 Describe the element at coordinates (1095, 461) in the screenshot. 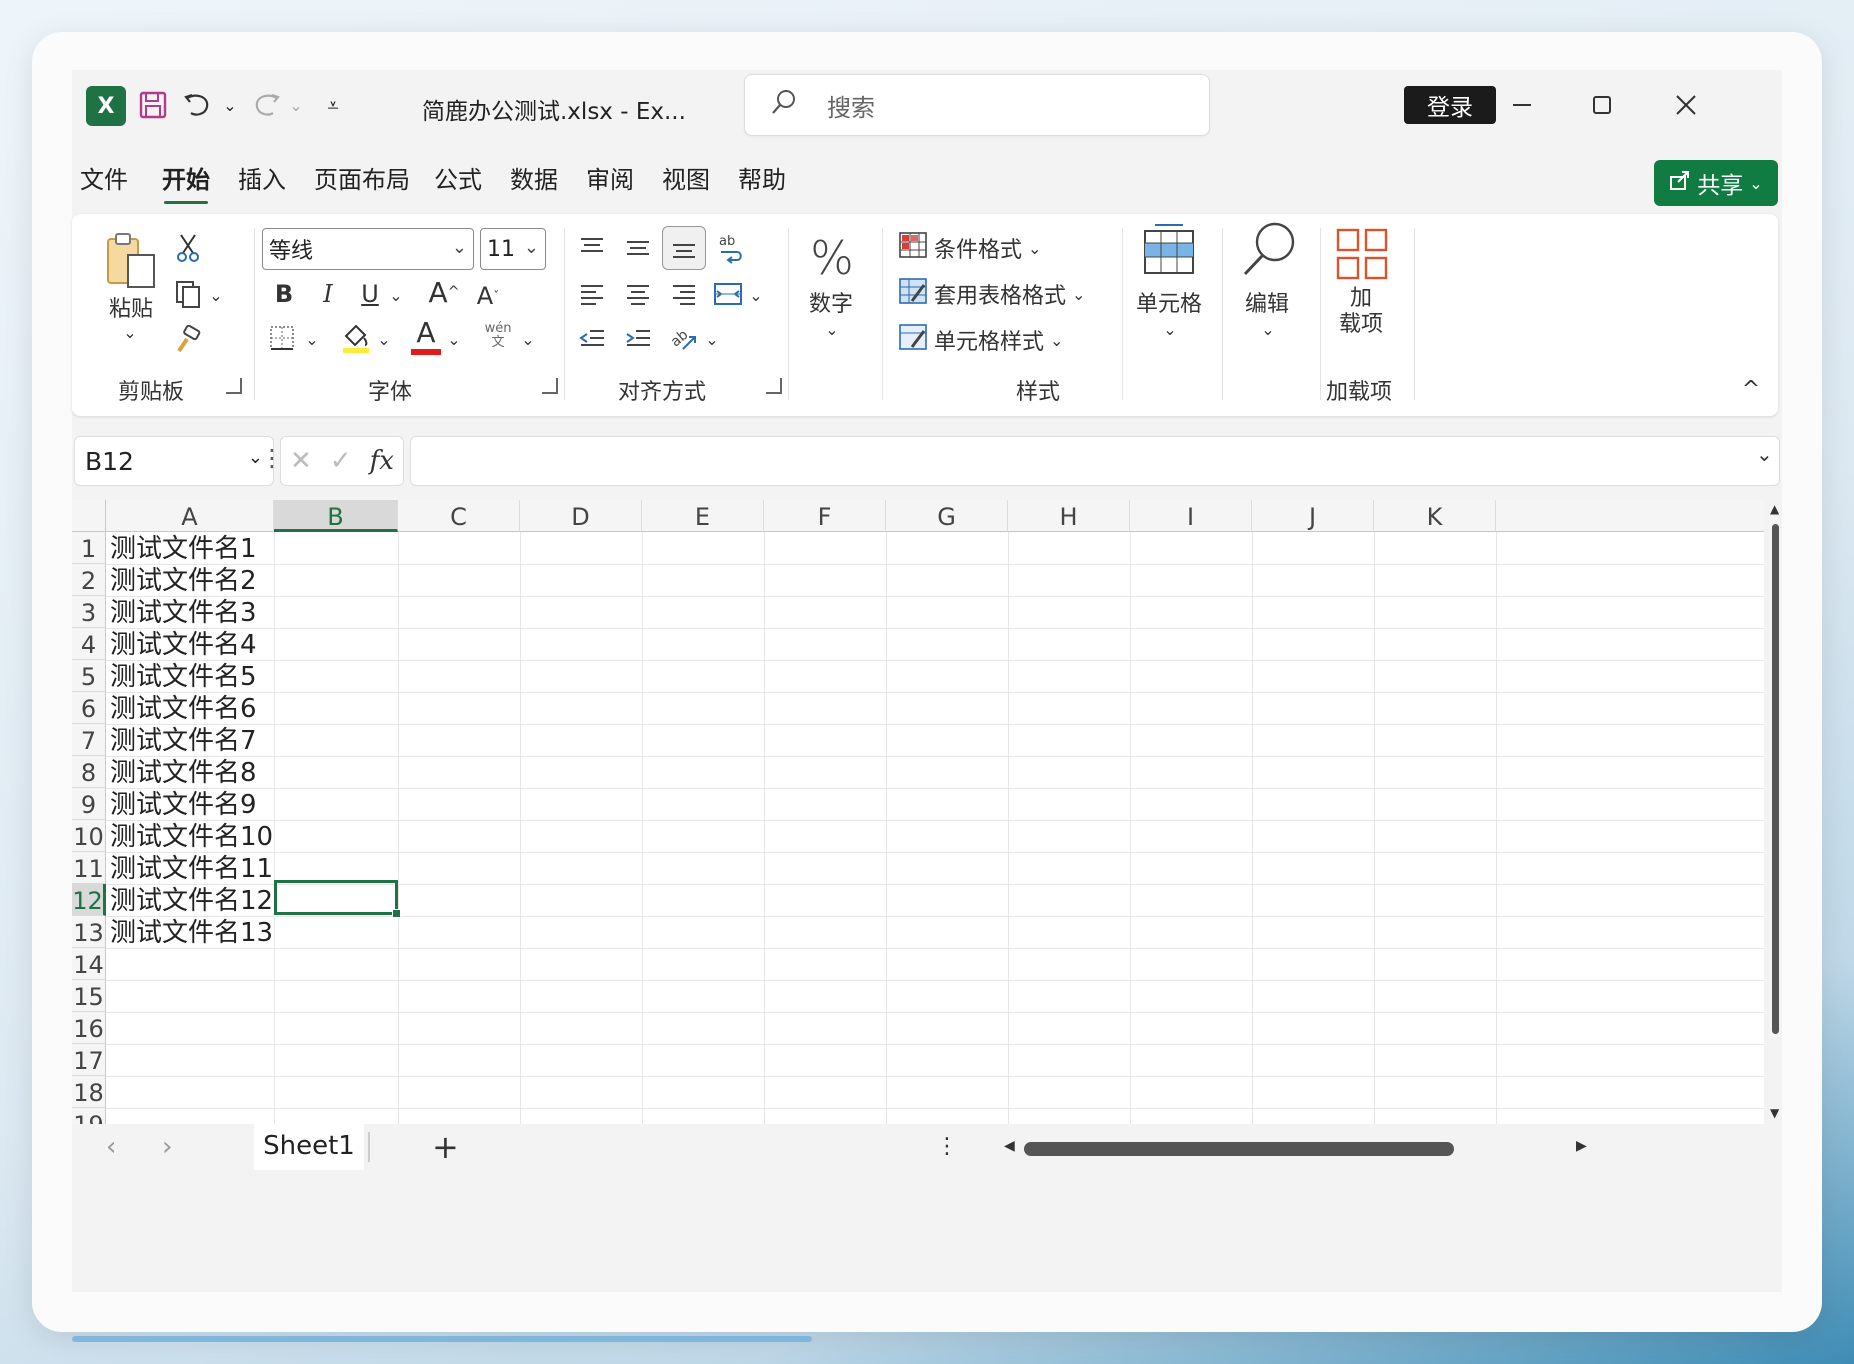

I see `formula-input` at that location.